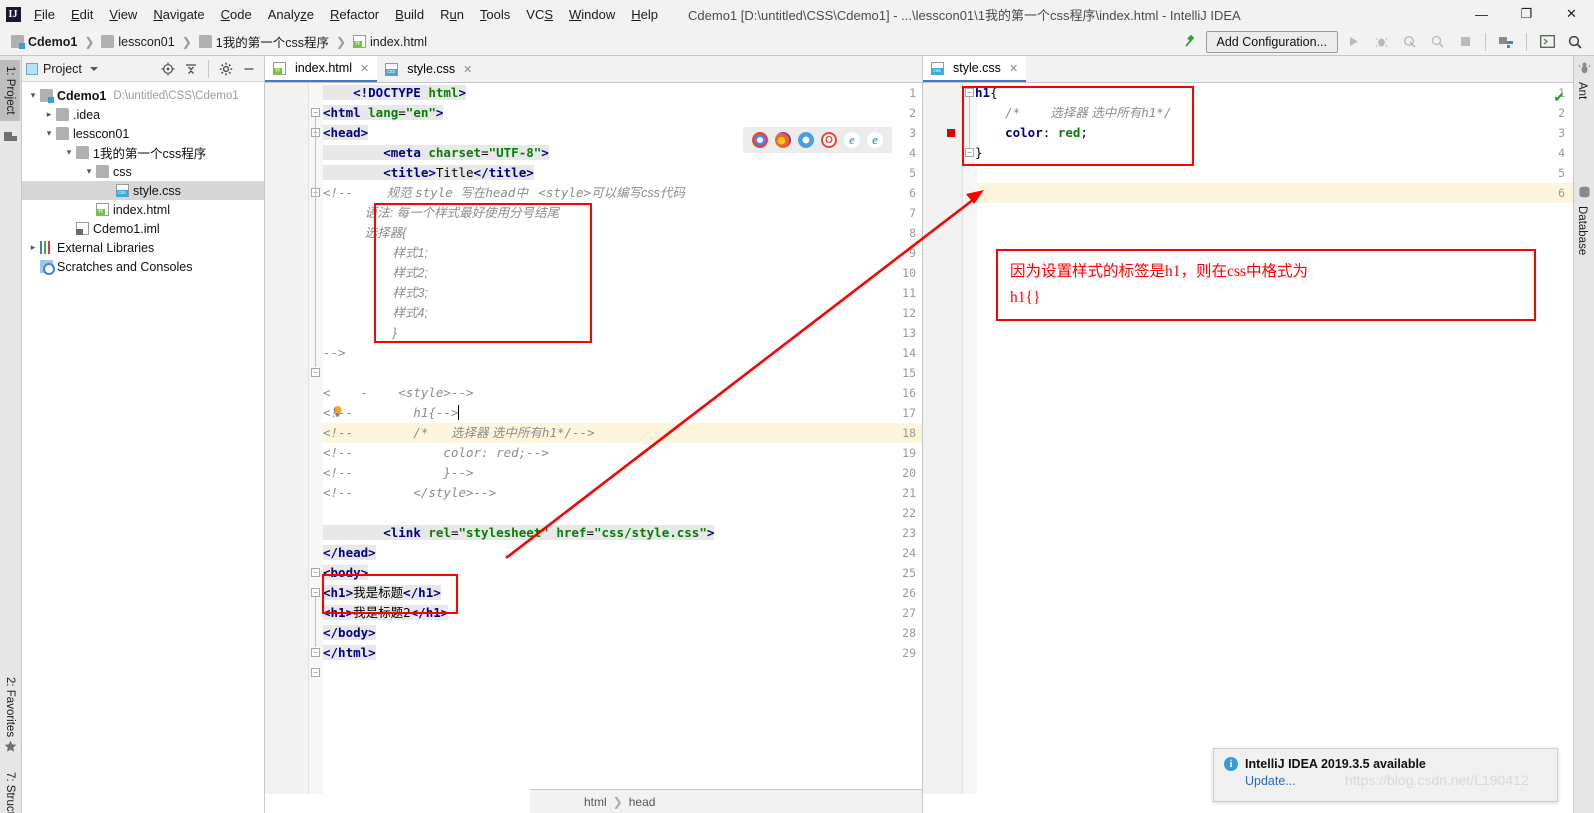  I want to click on tree-node-scratches-consoles: Scratches and Consoles, so click(143, 266).